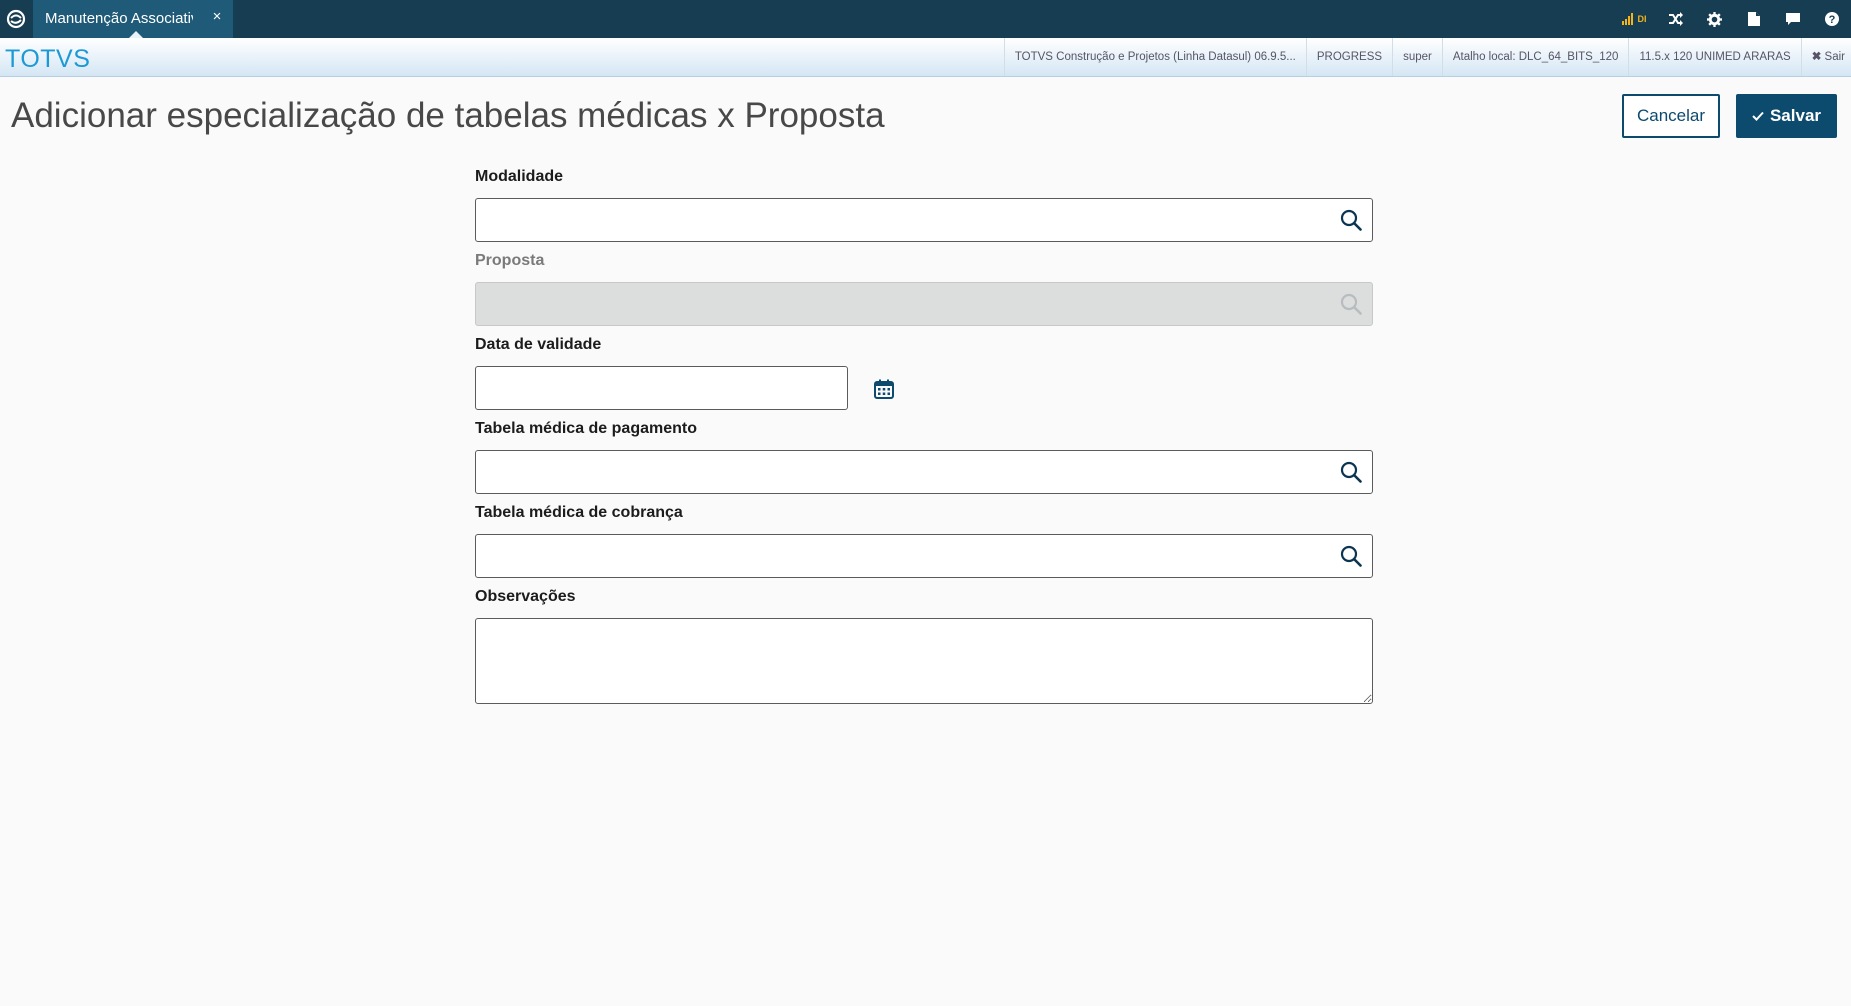  I want to click on exit-button: ✖ Sair, so click(1825, 57).